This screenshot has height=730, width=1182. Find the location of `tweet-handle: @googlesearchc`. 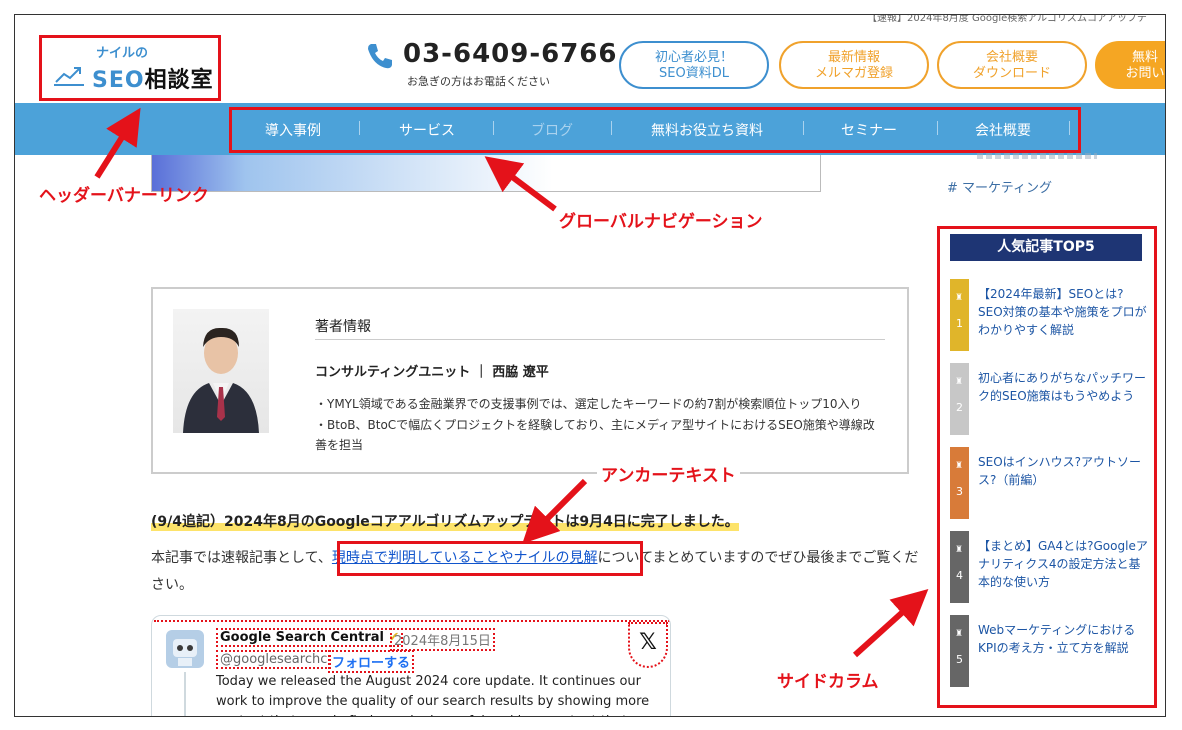

tweet-handle: @googlesearchc is located at coordinates (274, 659).